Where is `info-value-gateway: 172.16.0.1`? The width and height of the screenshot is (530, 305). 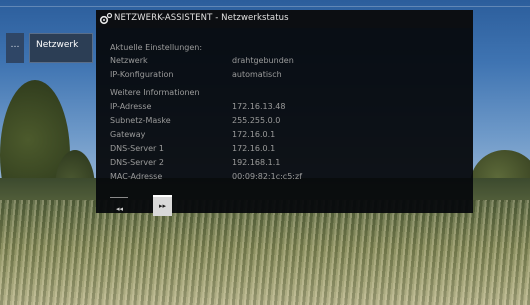 info-value-gateway: 172.16.0.1 is located at coordinates (254, 134).